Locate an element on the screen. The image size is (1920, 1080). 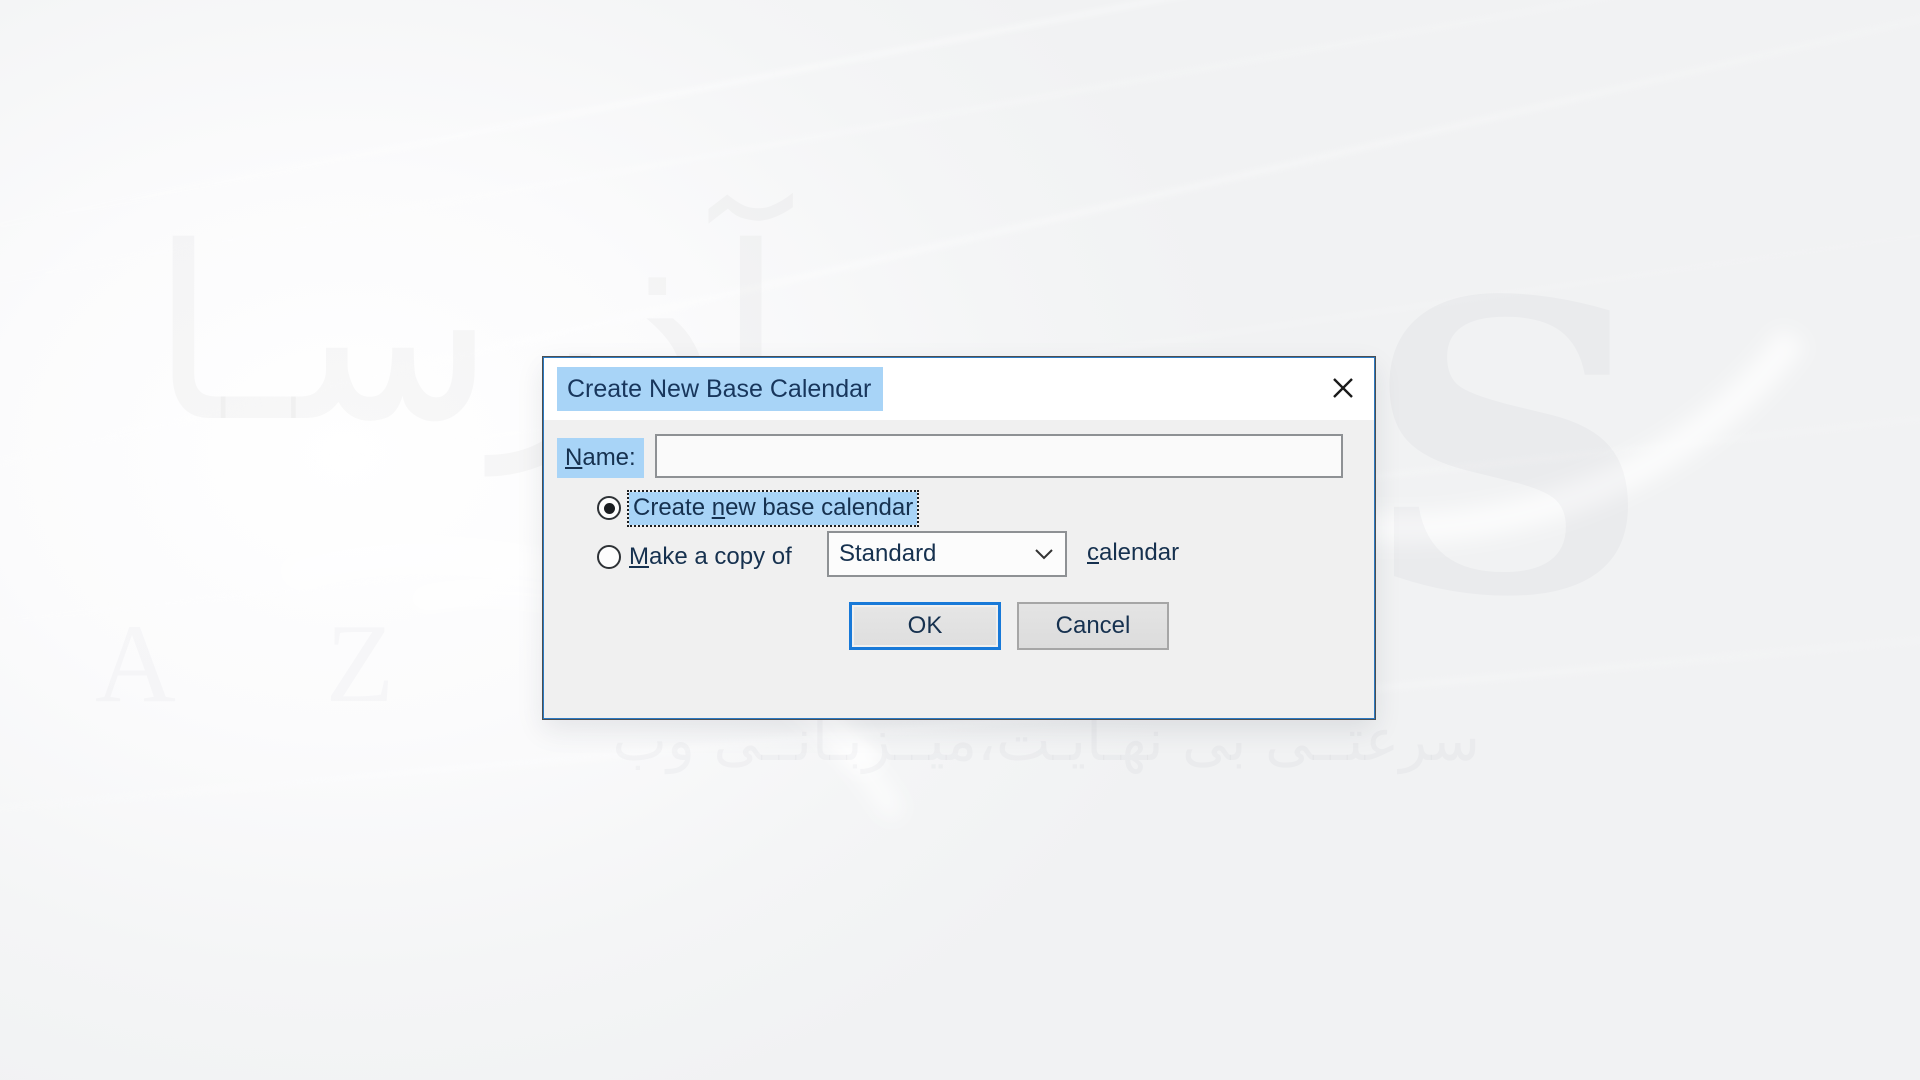
radio-make-a-copy-of-label: Make a copy of is located at coordinates (710, 556).